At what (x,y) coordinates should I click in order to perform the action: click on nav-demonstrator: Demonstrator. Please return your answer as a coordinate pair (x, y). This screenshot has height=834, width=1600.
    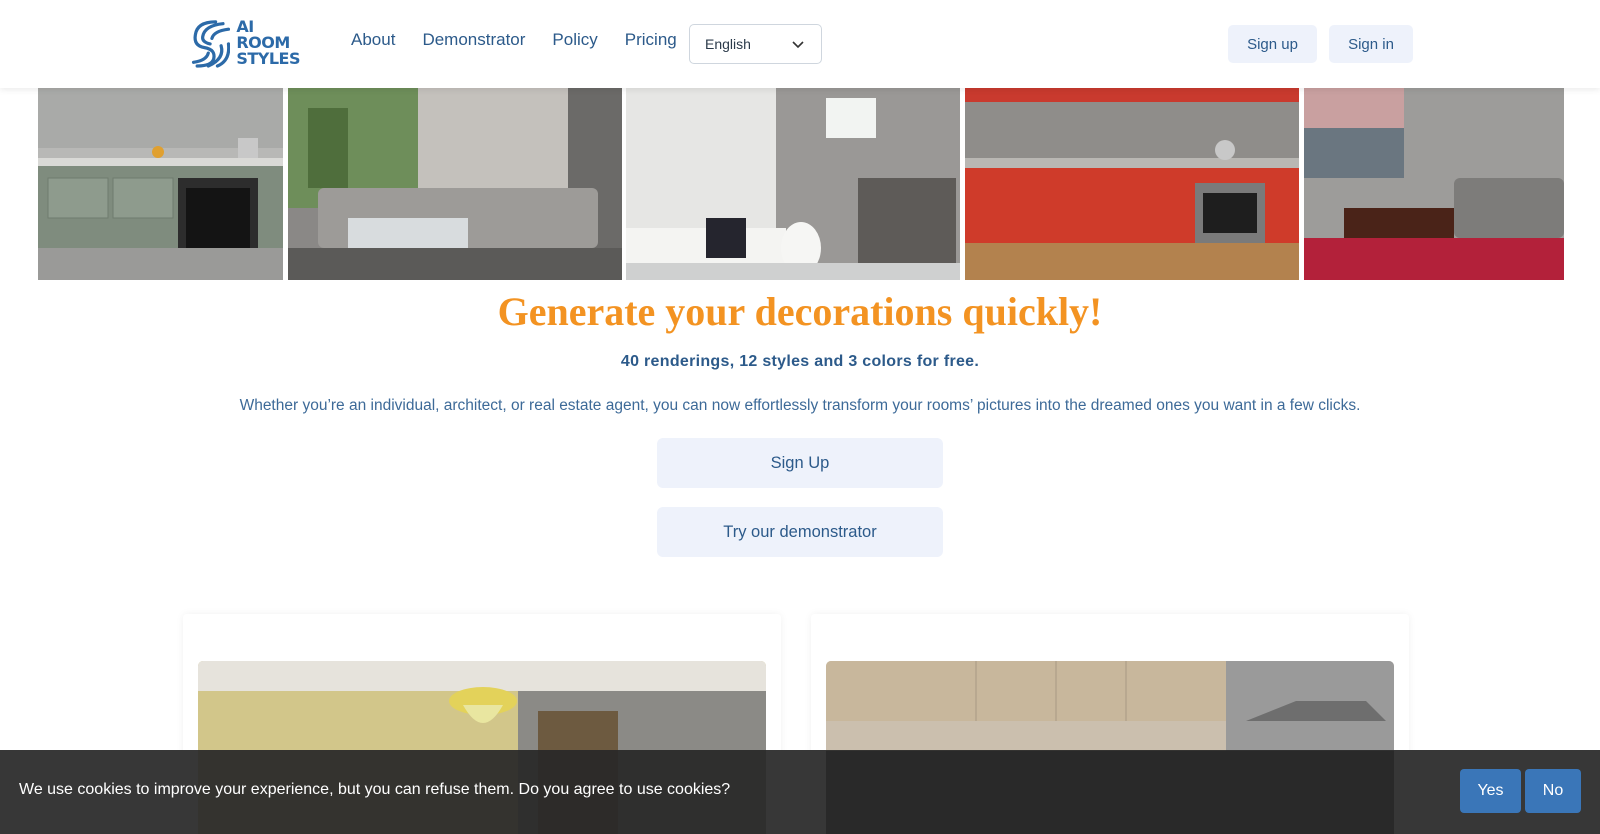
    Looking at the image, I should click on (473, 40).